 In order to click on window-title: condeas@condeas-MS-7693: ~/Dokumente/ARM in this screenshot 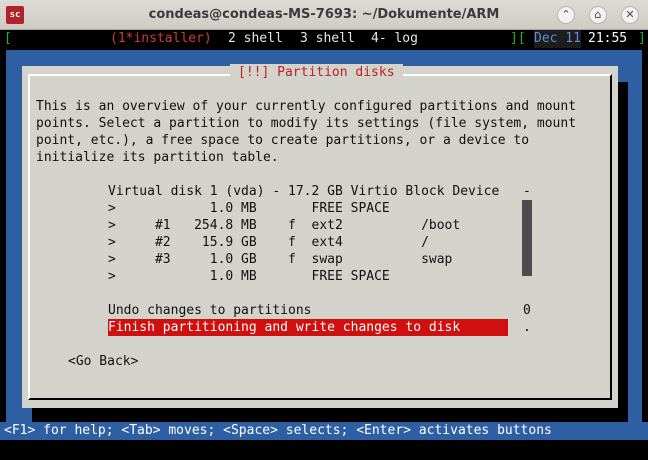, I will do `click(324, 14)`.